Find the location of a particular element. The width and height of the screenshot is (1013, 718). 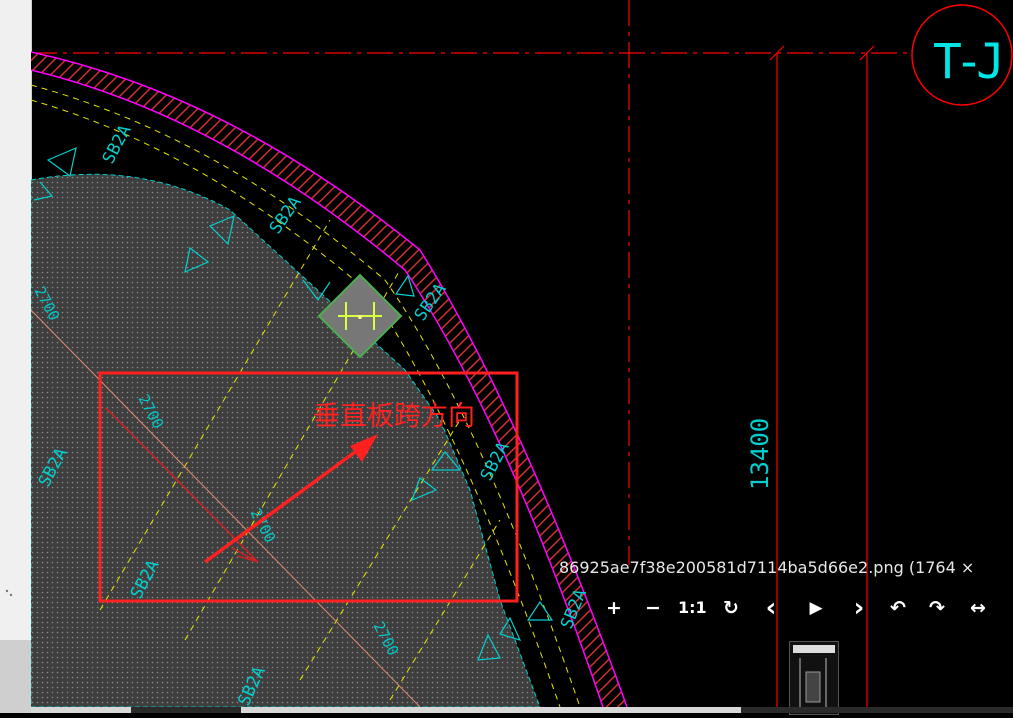

dimension-label: 13400 is located at coordinates (760, 454).